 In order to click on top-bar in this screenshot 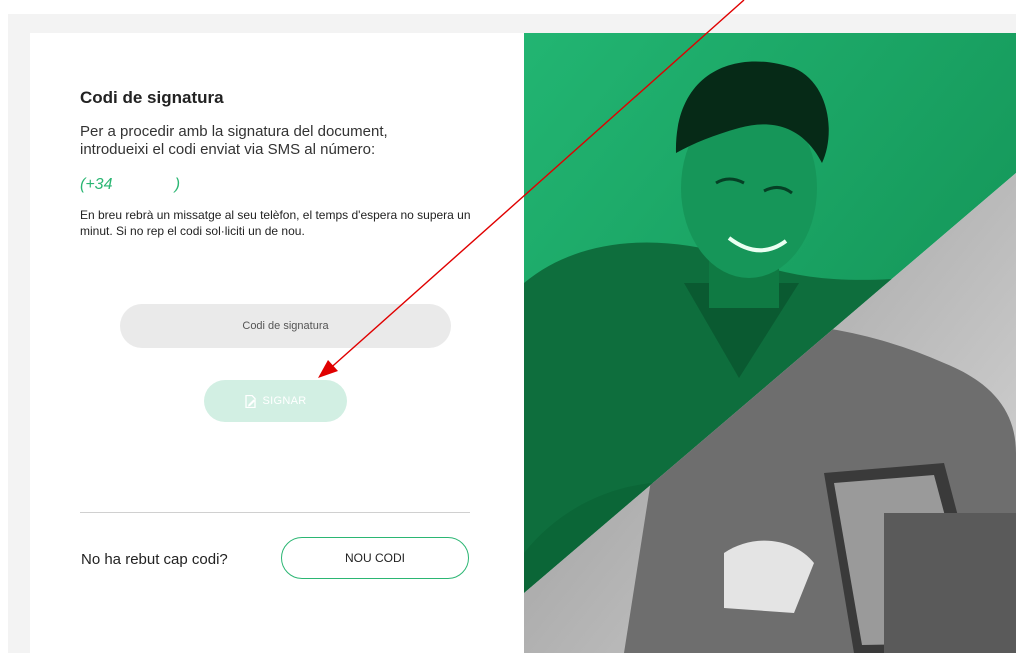, I will do `click(512, 7)`.